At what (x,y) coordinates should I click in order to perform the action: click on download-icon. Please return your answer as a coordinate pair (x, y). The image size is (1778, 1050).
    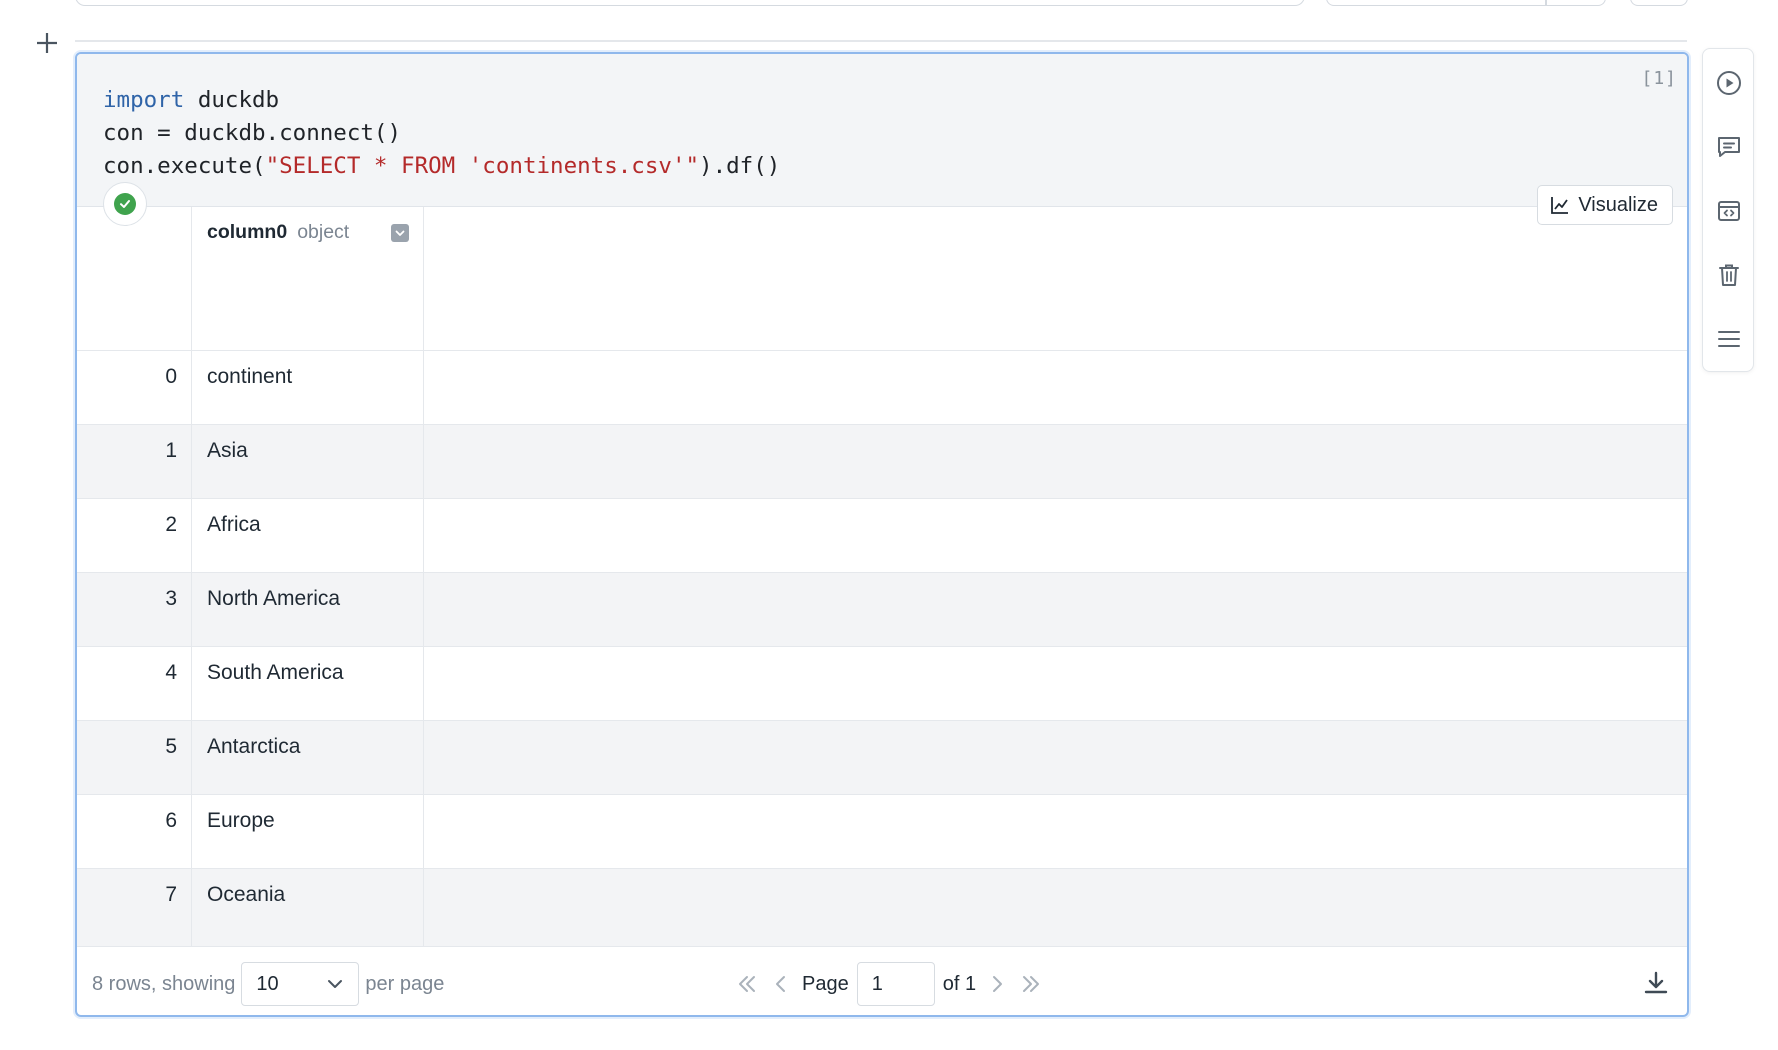
    Looking at the image, I should click on (1656, 982).